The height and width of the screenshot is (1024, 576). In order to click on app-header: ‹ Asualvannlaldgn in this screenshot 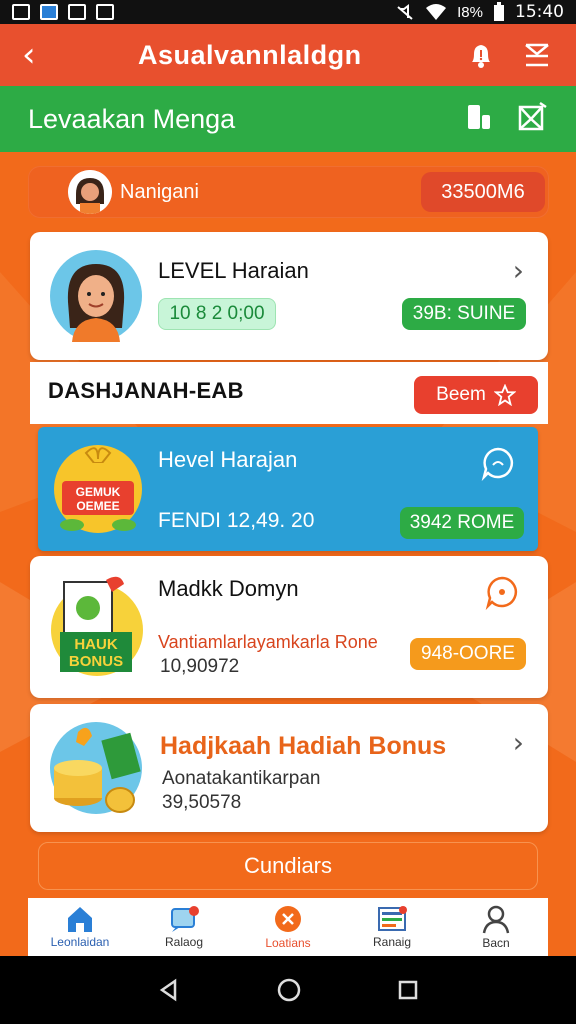, I will do `click(288, 55)`.